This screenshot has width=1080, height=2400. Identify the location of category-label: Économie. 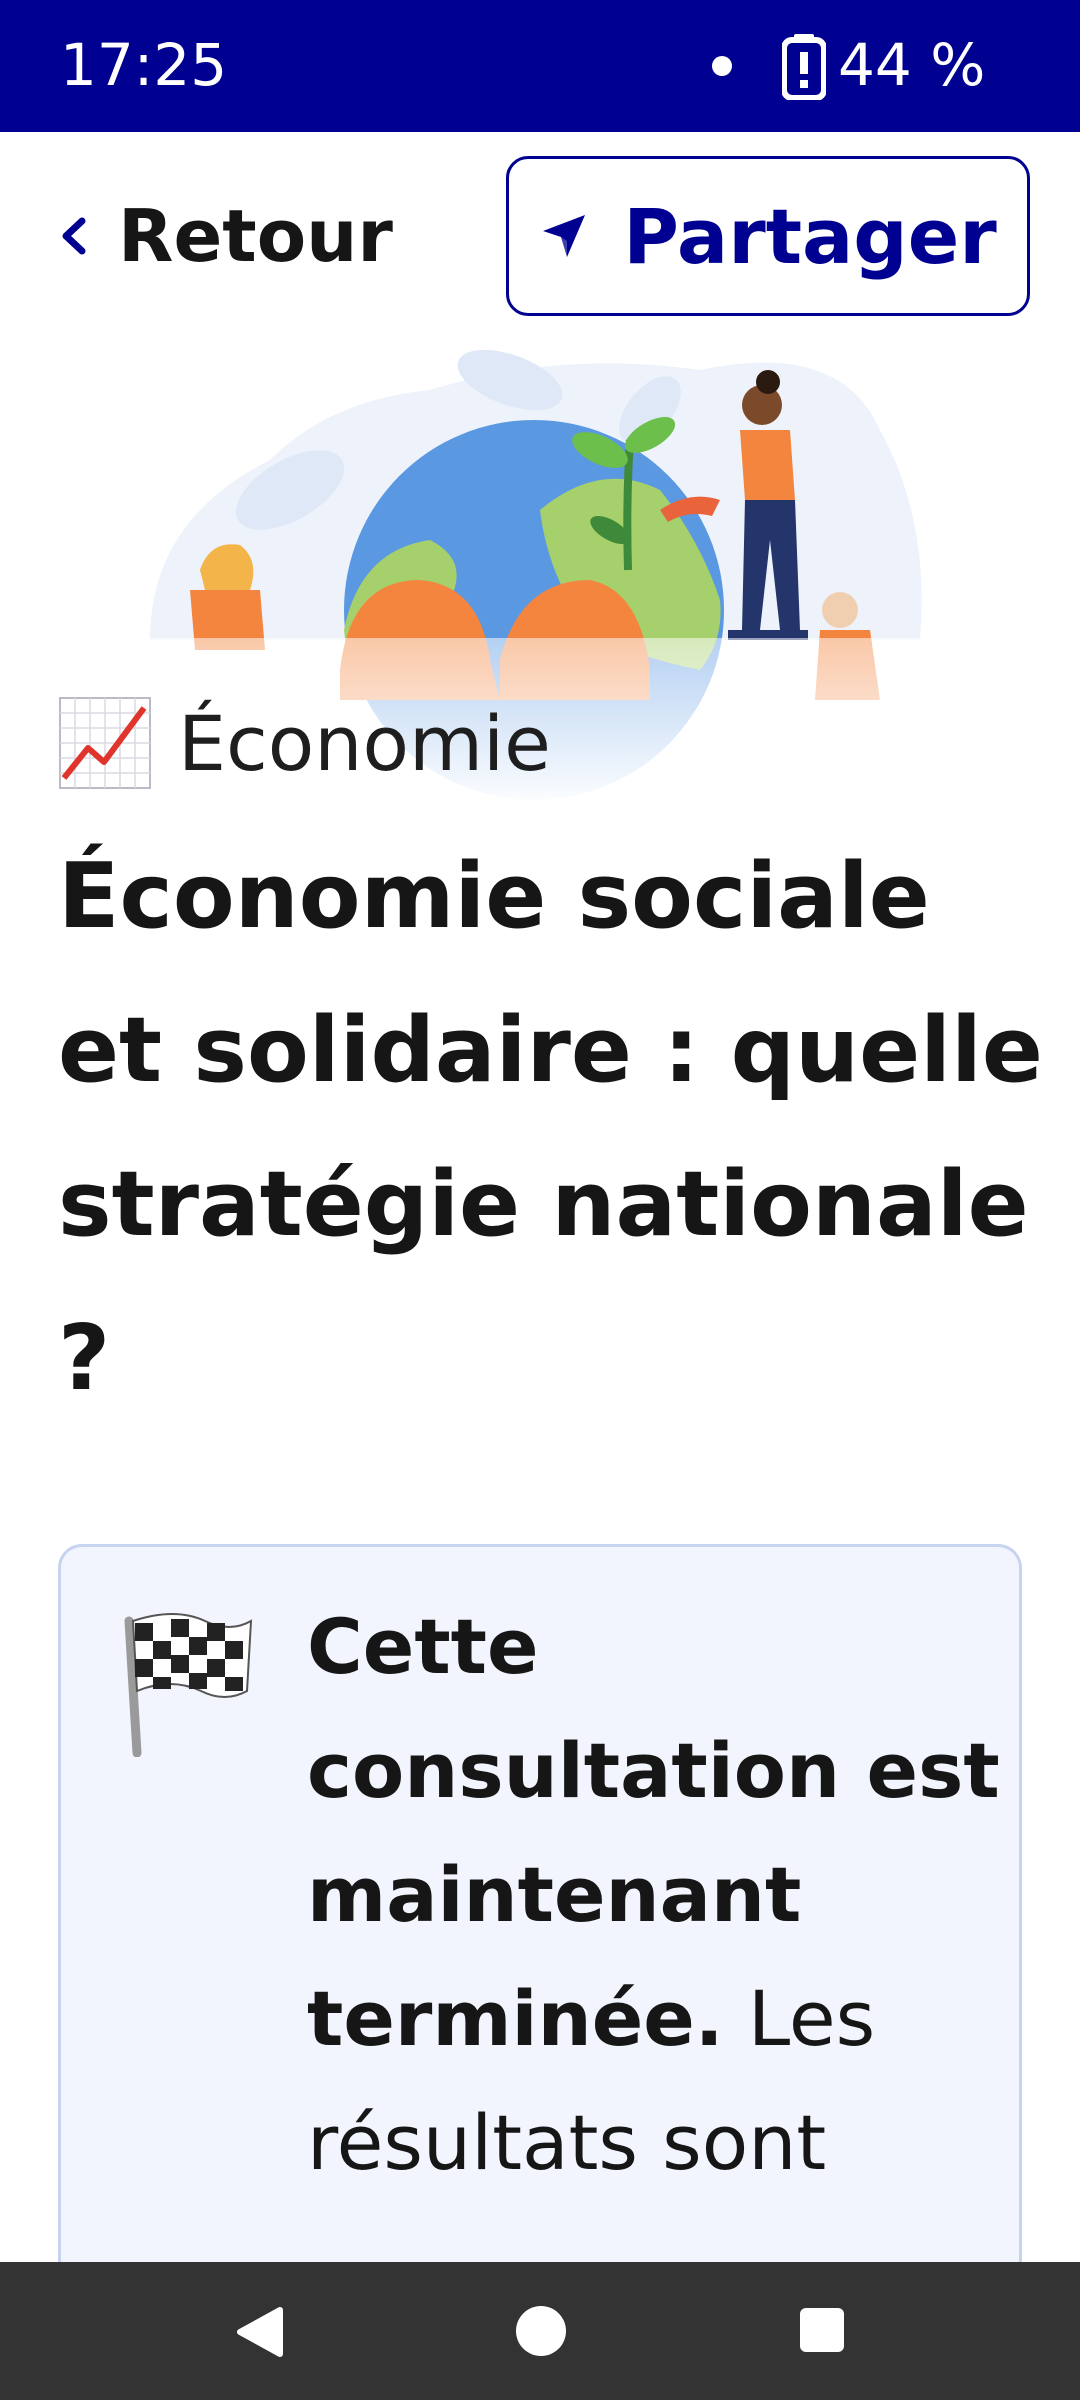
(364, 743).